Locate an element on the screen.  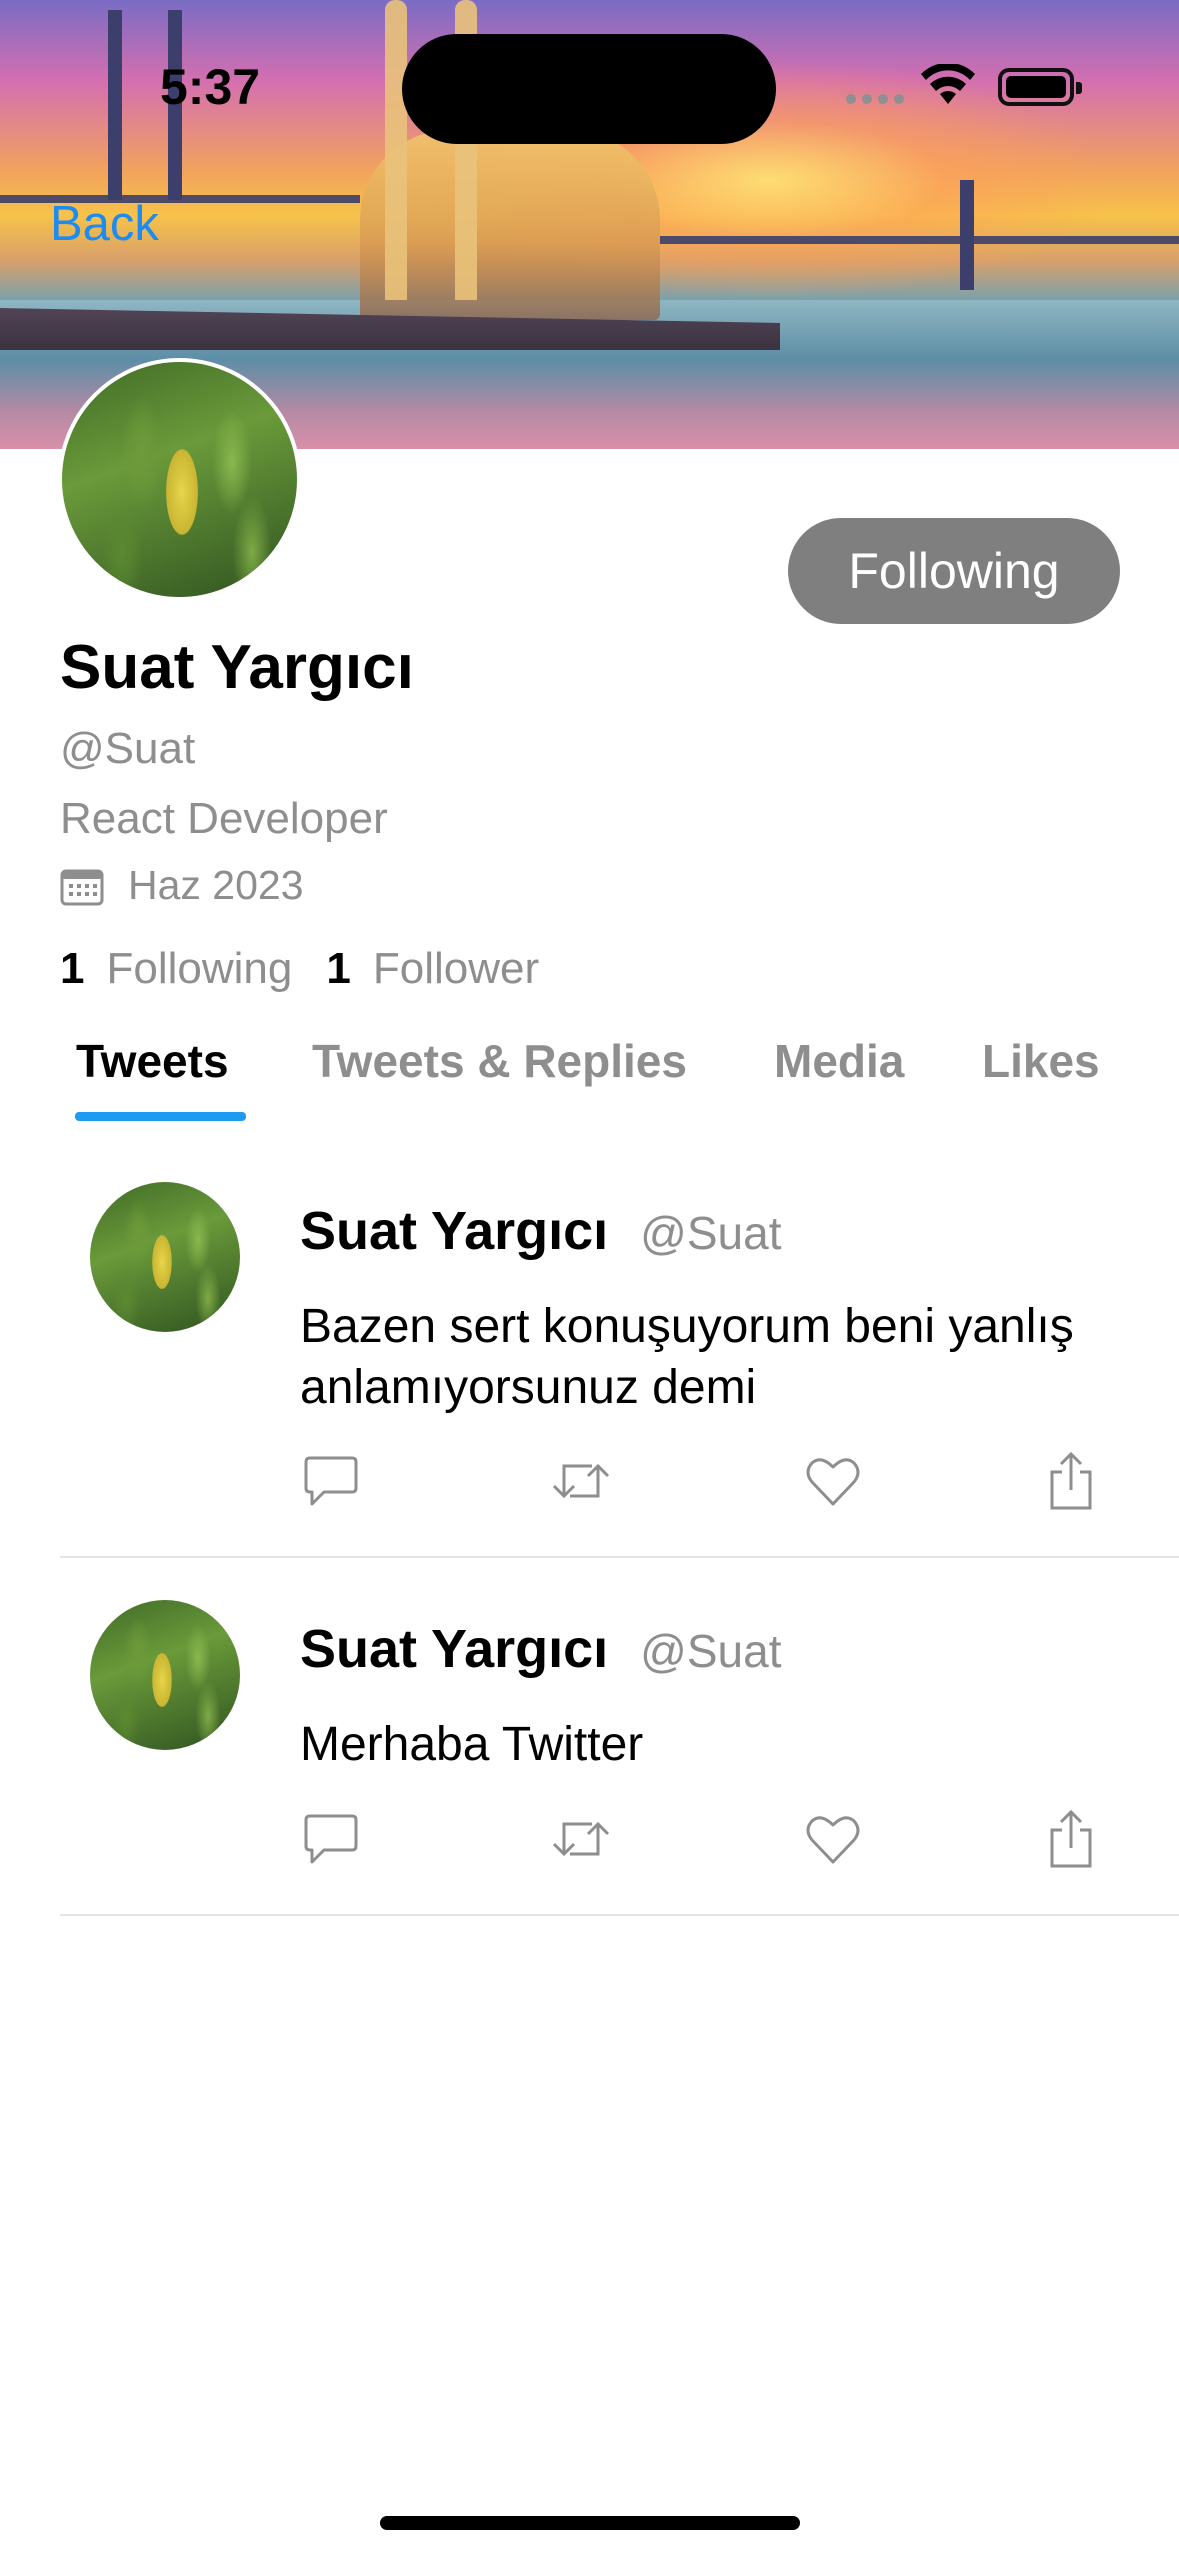
cellular-signal-icon is located at coordinates (875, 99).